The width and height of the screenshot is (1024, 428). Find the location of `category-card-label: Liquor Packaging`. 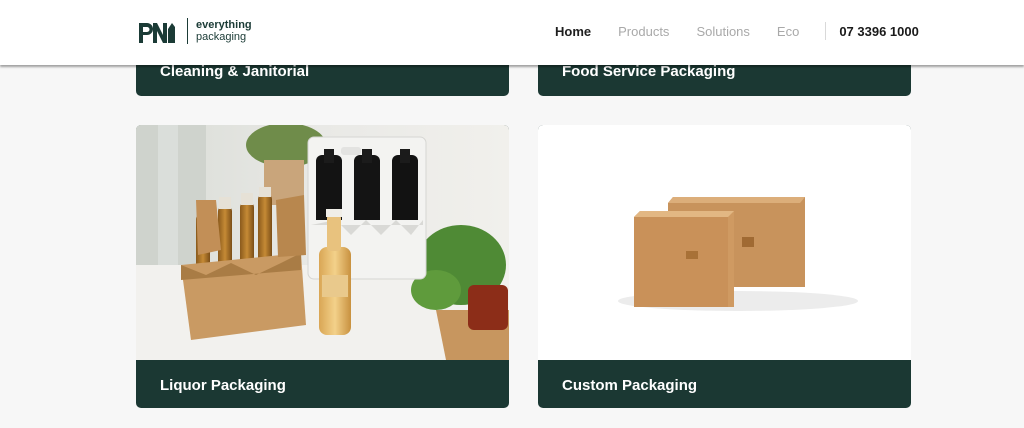

category-card-label: Liquor Packaging is located at coordinates (223, 385).